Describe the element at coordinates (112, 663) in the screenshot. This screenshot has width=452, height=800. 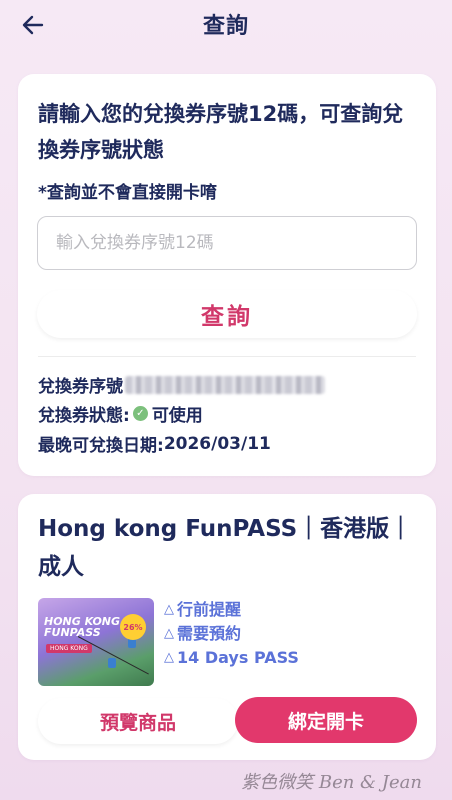
I see `gondola-icon` at that location.